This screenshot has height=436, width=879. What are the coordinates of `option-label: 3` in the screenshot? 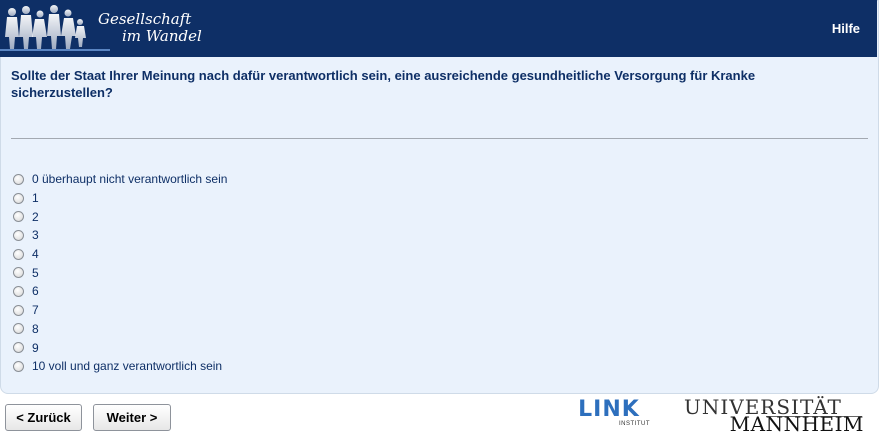 It's located at (35, 235).